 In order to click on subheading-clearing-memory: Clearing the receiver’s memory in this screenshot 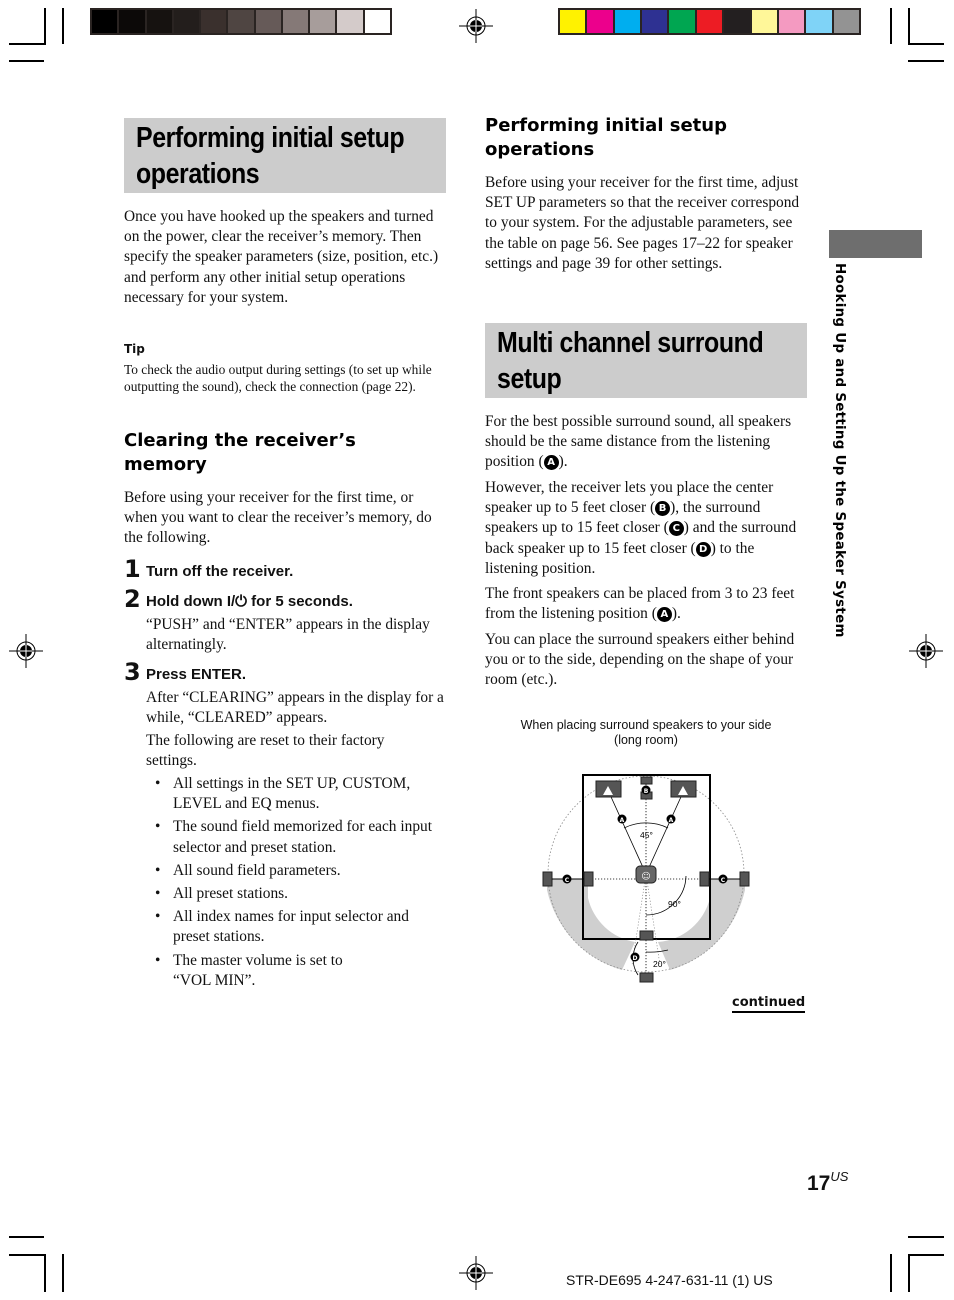, I will do `click(240, 452)`.